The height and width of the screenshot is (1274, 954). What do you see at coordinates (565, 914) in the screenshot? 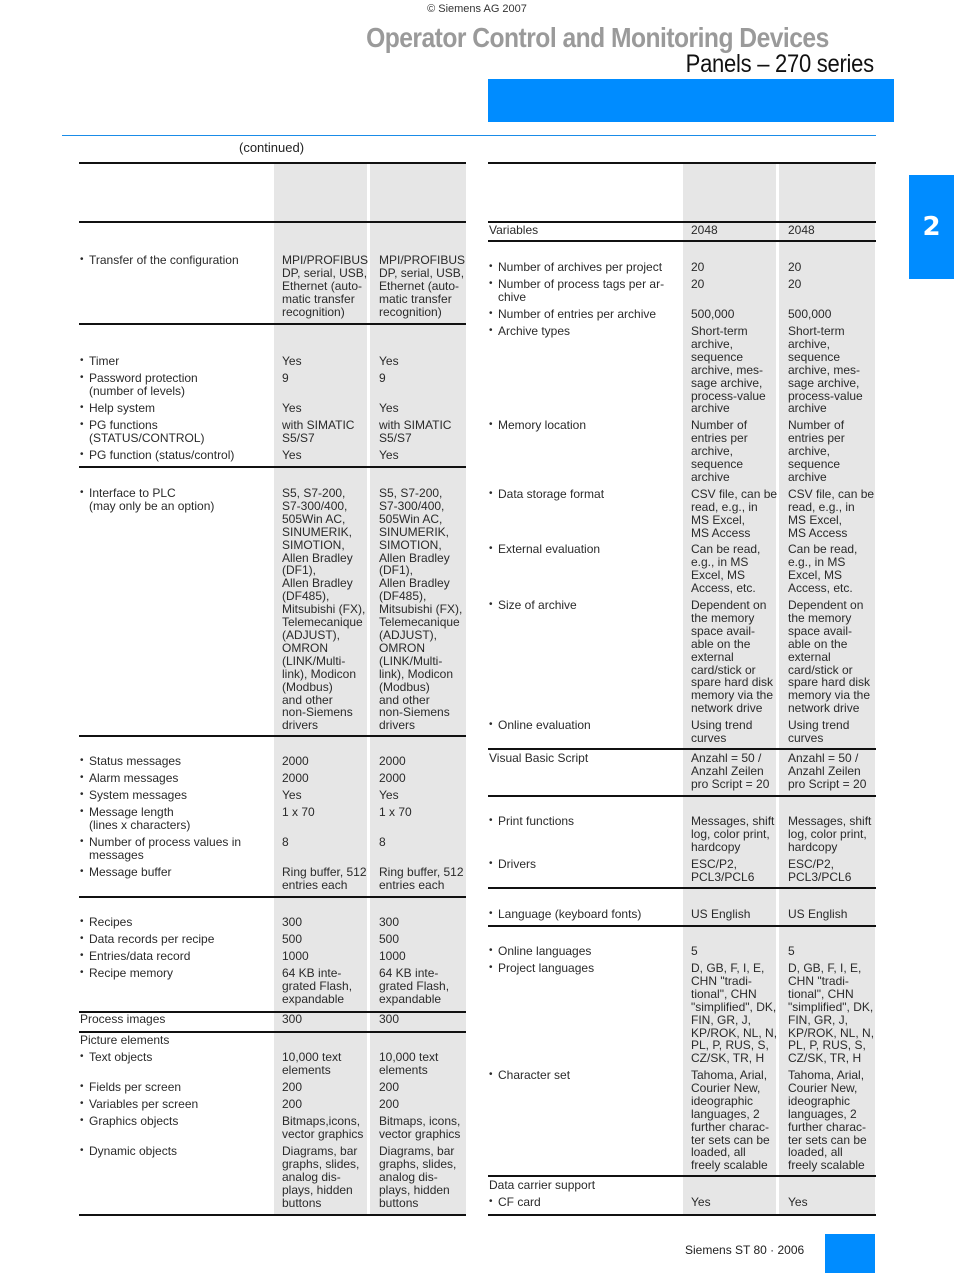
I see `row-label: Language (keyboard fonts)` at bounding box center [565, 914].